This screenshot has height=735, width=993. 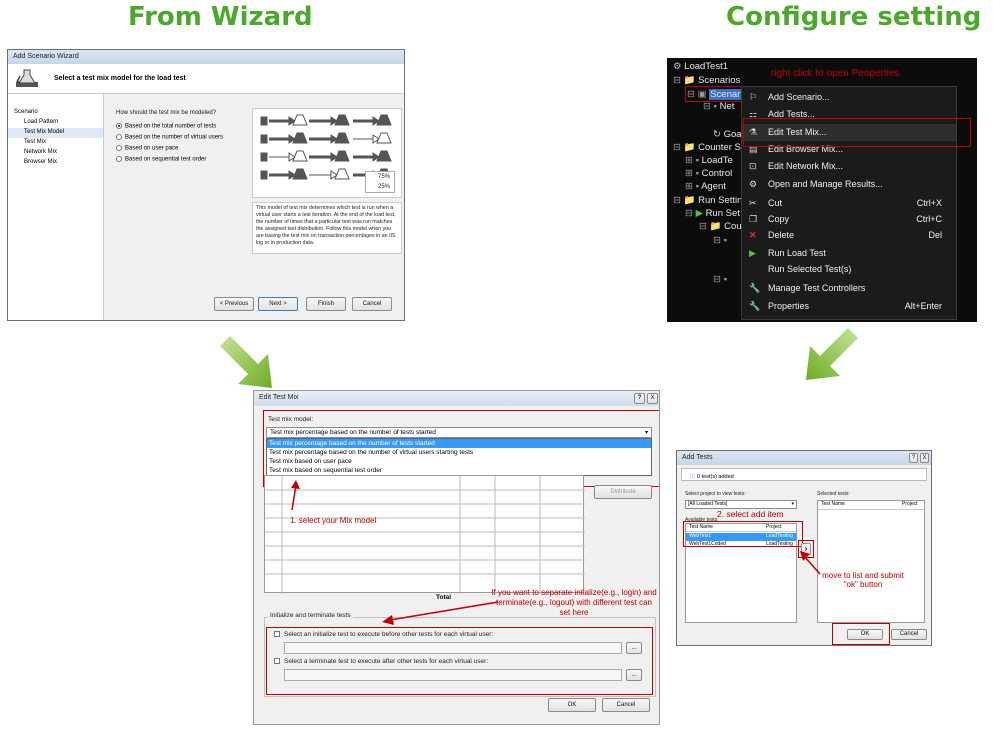 What do you see at coordinates (55, 133) in the screenshot?
I see `nav-item-test-mix-model: Test Mix Model` at bounding box center [55, 133].